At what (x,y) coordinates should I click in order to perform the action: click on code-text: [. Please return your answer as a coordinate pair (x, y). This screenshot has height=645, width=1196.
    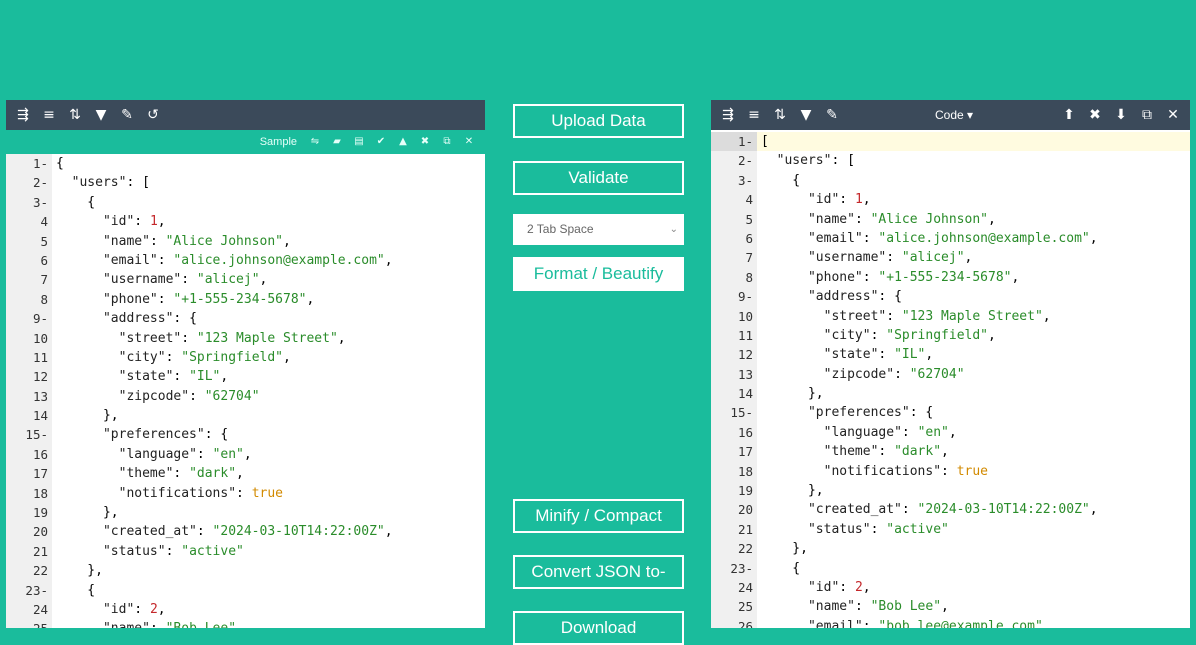
    Looking at the image, I should click on (765, 141).